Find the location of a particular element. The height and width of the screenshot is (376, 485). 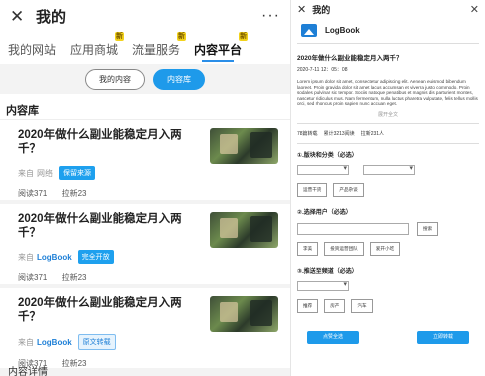

source-tag: 完全开放 is located at coordinates (95, 257).